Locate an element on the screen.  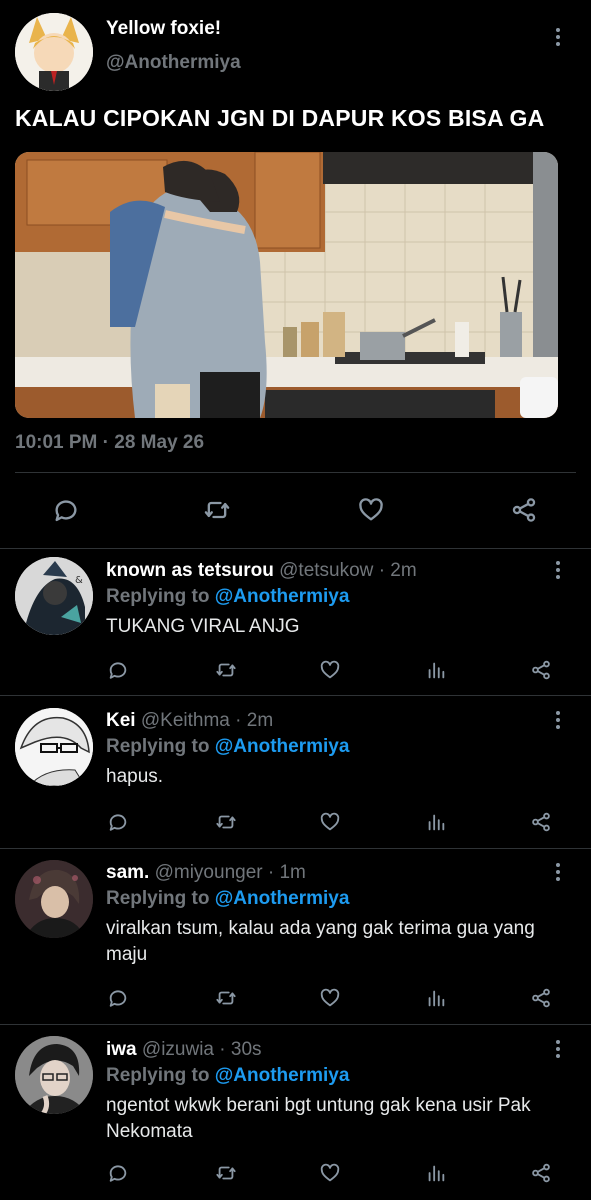
reply-author-name: known as tetsurou is located at coordinates (190, 570).